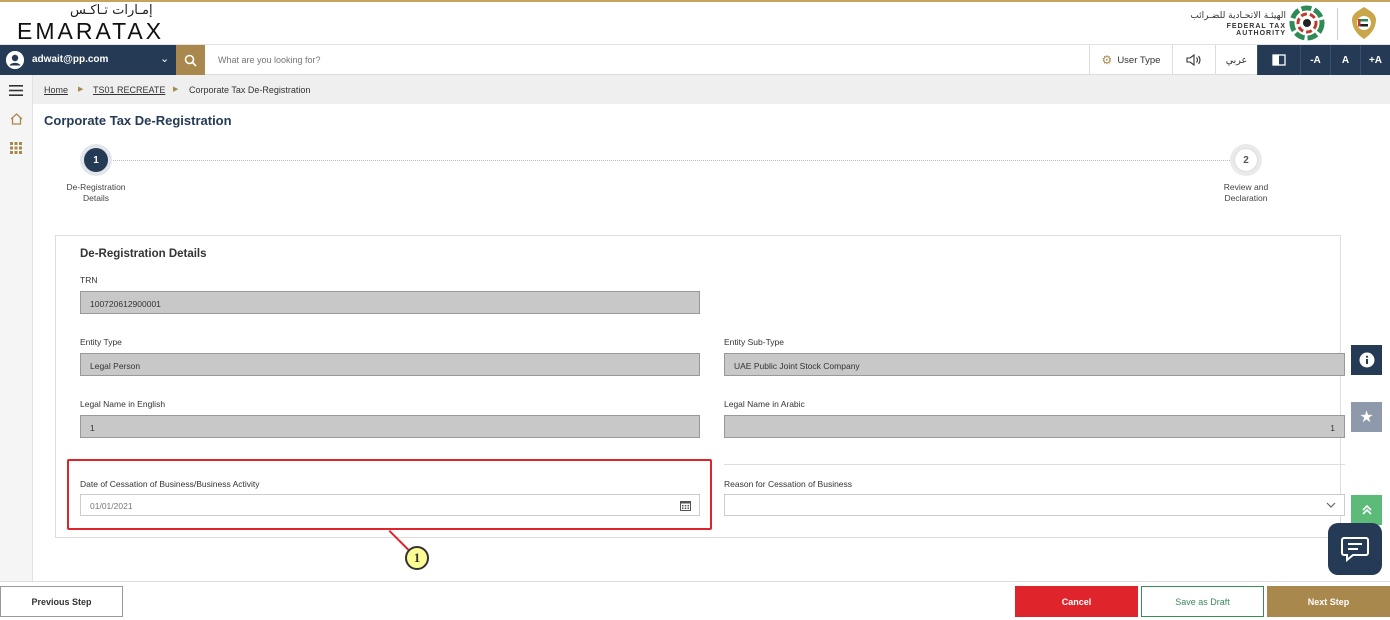  I want to click on home-icon, so click(16, 119).